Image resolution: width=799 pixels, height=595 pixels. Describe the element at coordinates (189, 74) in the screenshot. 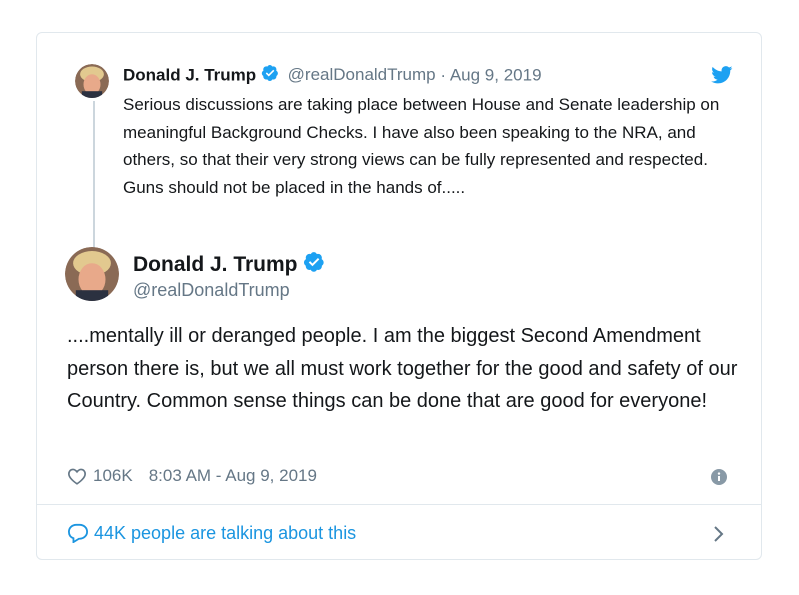

I see `quoted-author-name: Donald J. Trump` at that location.